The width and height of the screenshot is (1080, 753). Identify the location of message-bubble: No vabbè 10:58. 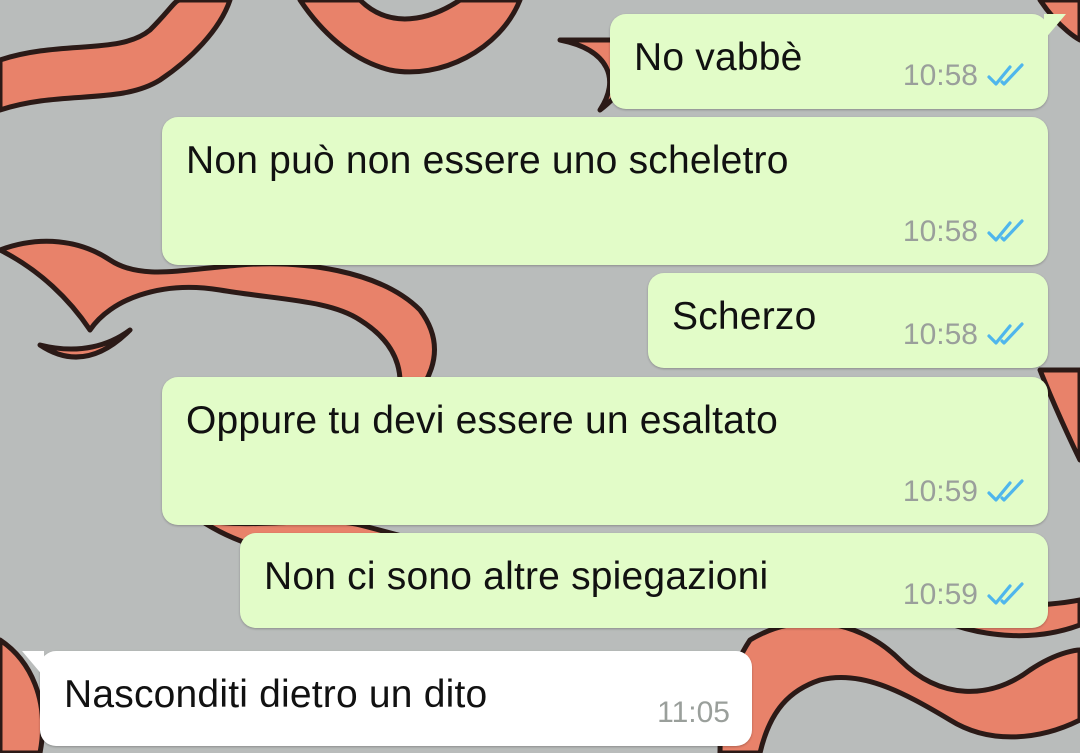
(838, 61).